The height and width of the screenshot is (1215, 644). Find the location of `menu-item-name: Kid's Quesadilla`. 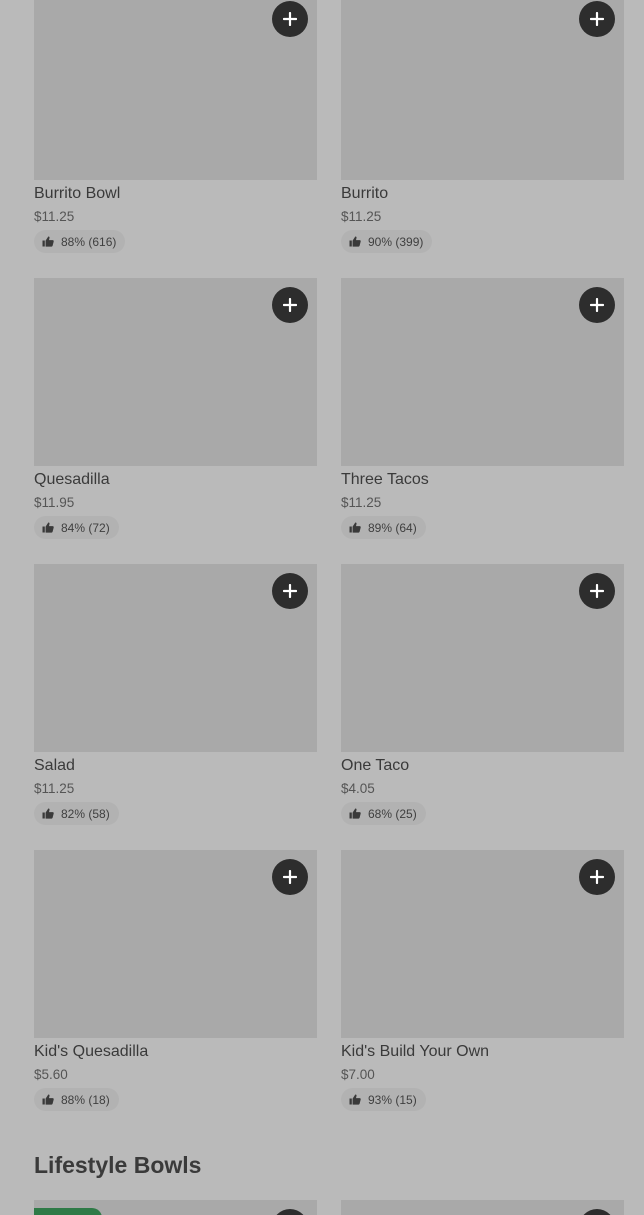

menu-item-name: Kid's Quesadilla is located at coordinates (91, 1051).